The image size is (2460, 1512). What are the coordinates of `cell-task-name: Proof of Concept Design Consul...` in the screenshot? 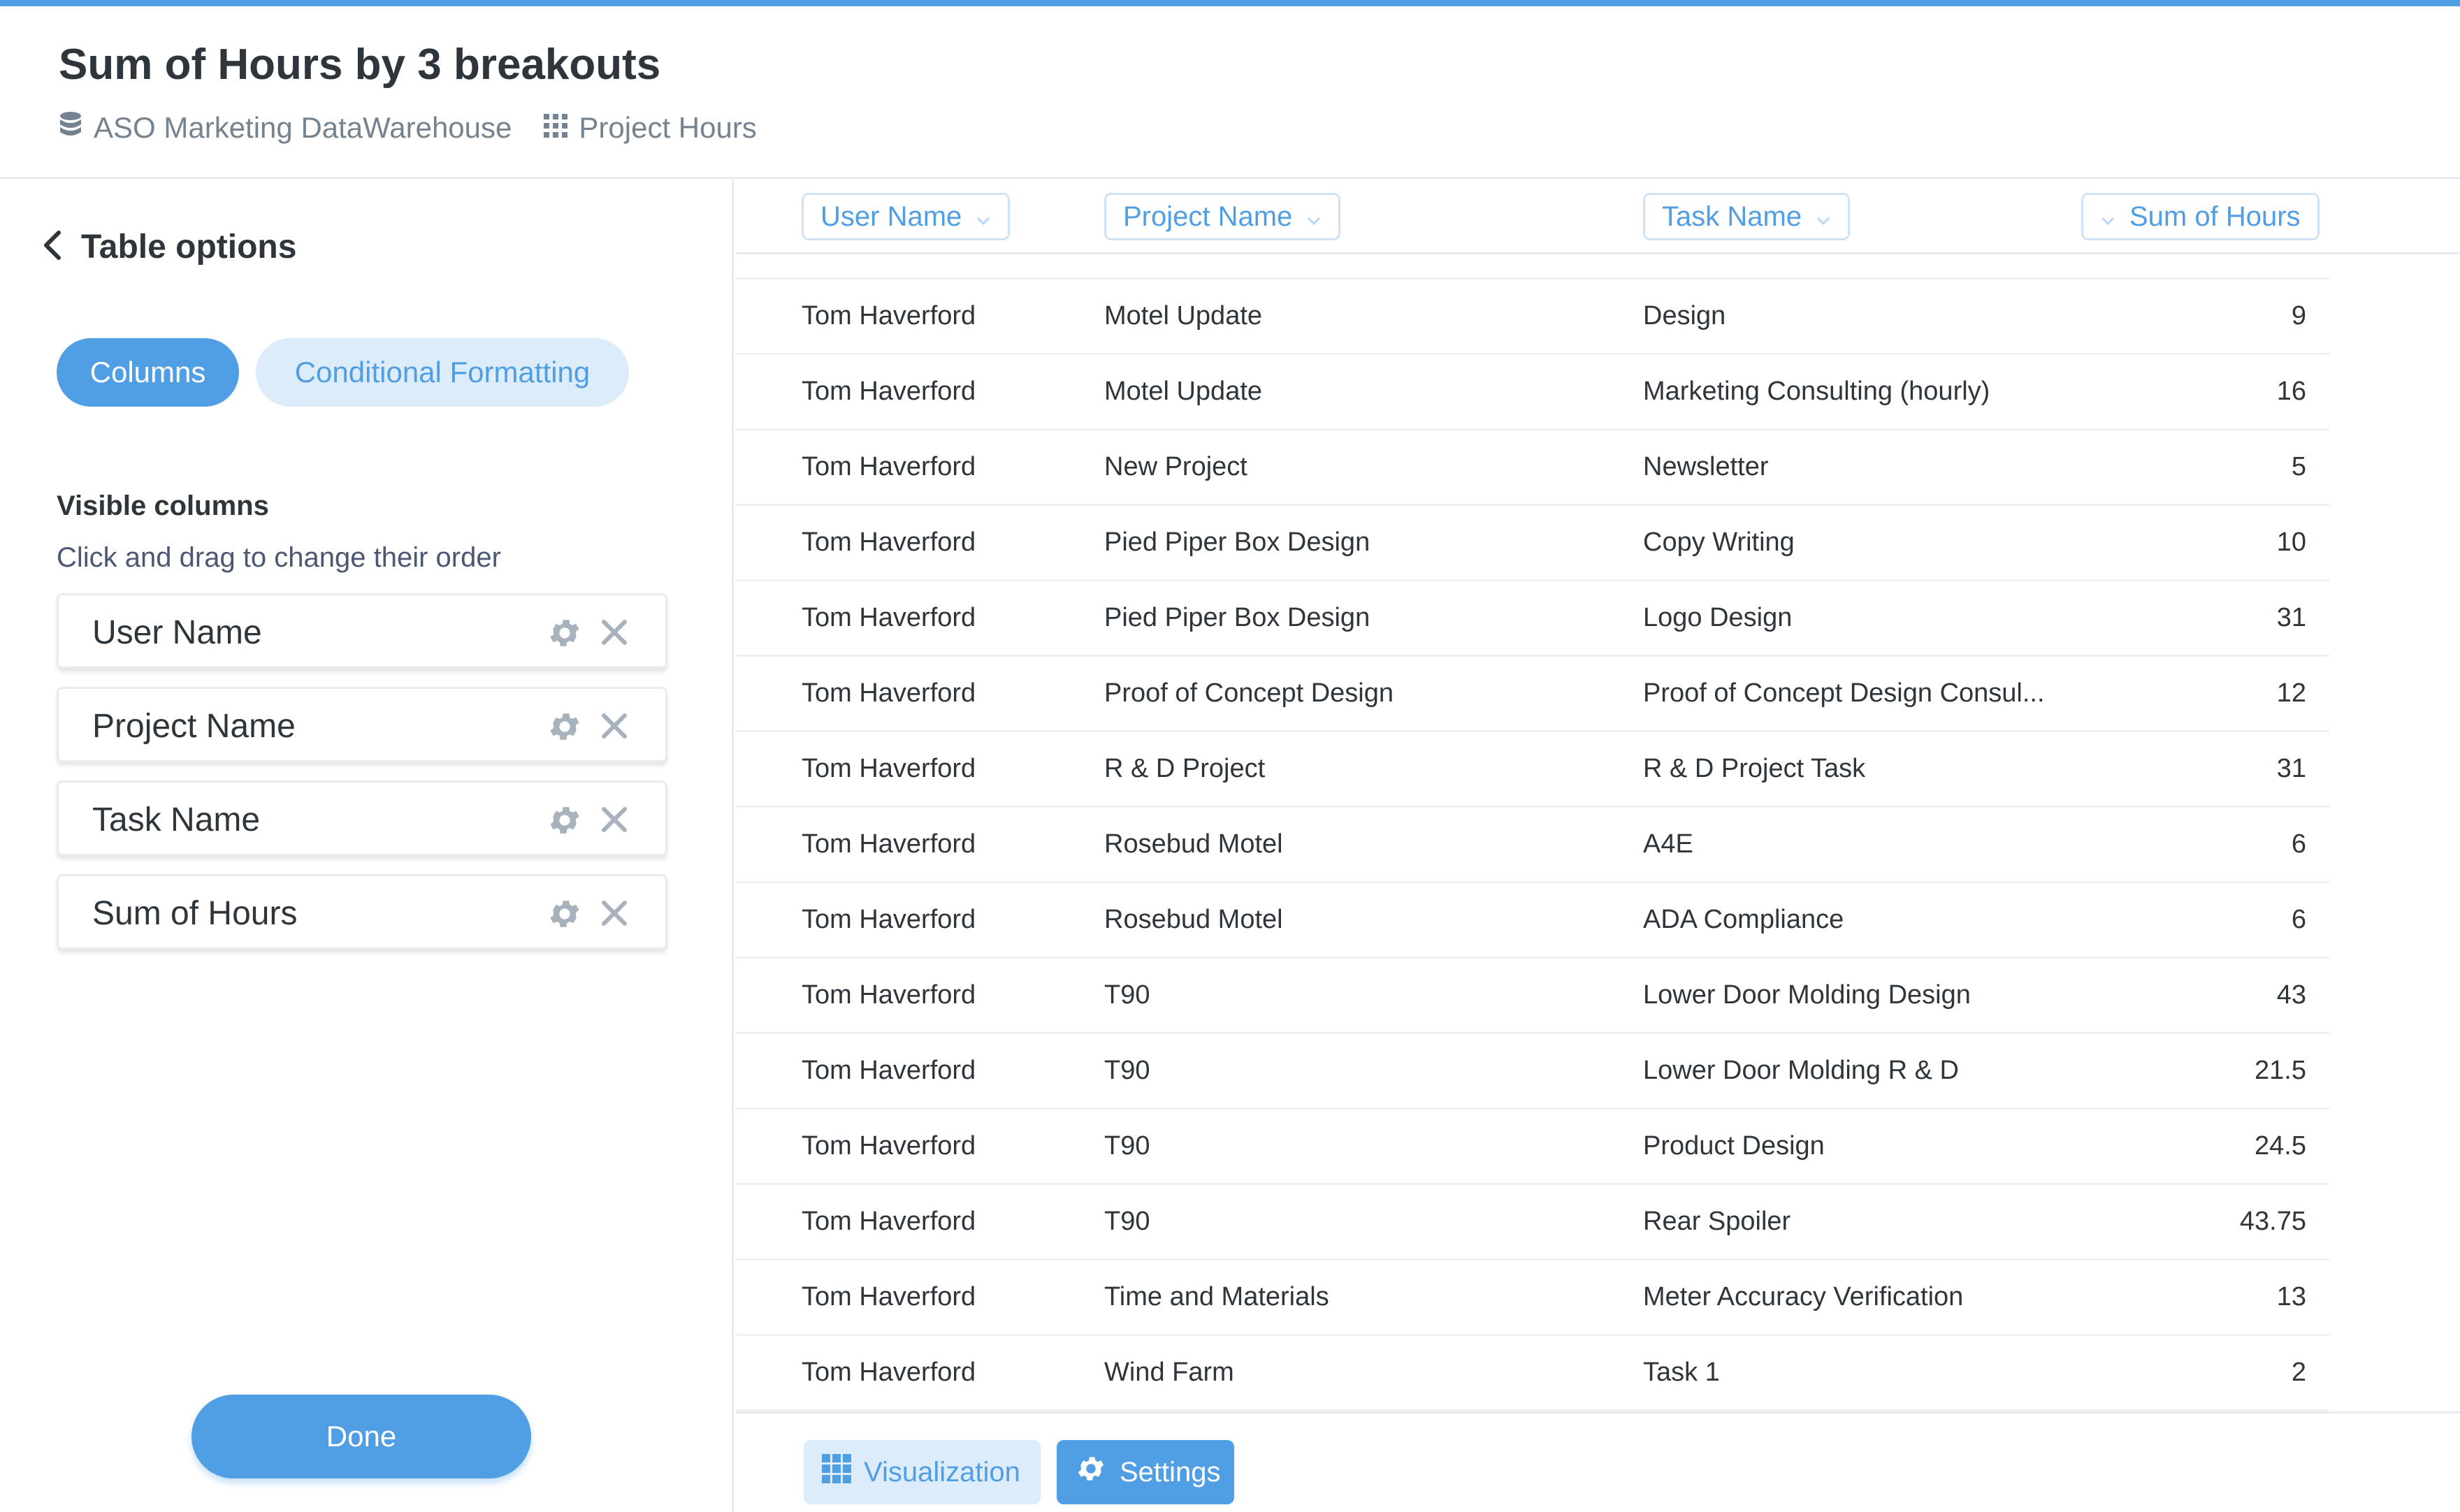 It's located at (1844, 693).